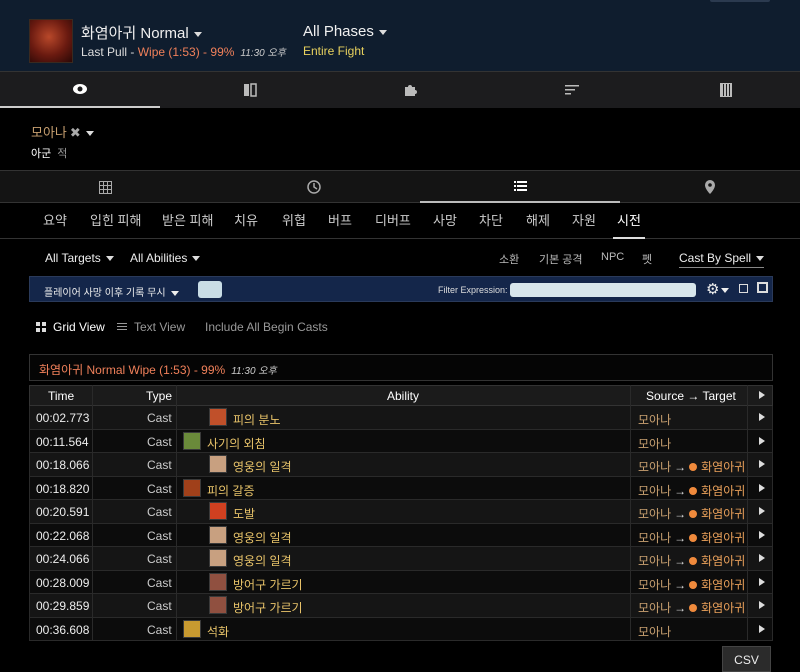  Describe the element at coordinates (401, 367) in the screenshot. I see `fight-summary: 화염아귀 Normal Wipe (1:53) - 99% 11:30 오후` at that location.